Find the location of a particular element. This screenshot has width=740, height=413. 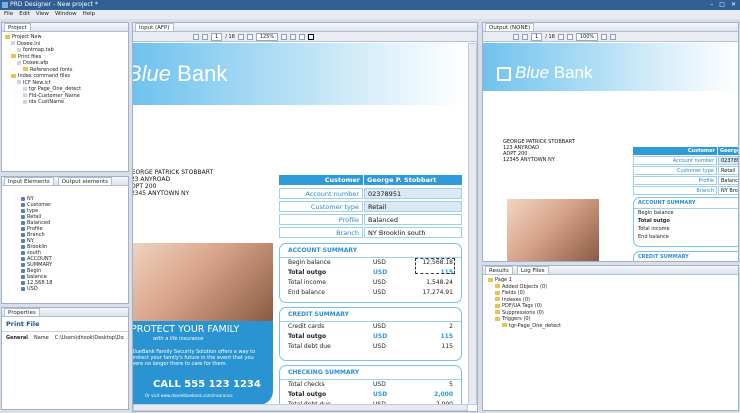

results-tree-label: tgr-Page_One_detect is located at coordinates (535, 325).